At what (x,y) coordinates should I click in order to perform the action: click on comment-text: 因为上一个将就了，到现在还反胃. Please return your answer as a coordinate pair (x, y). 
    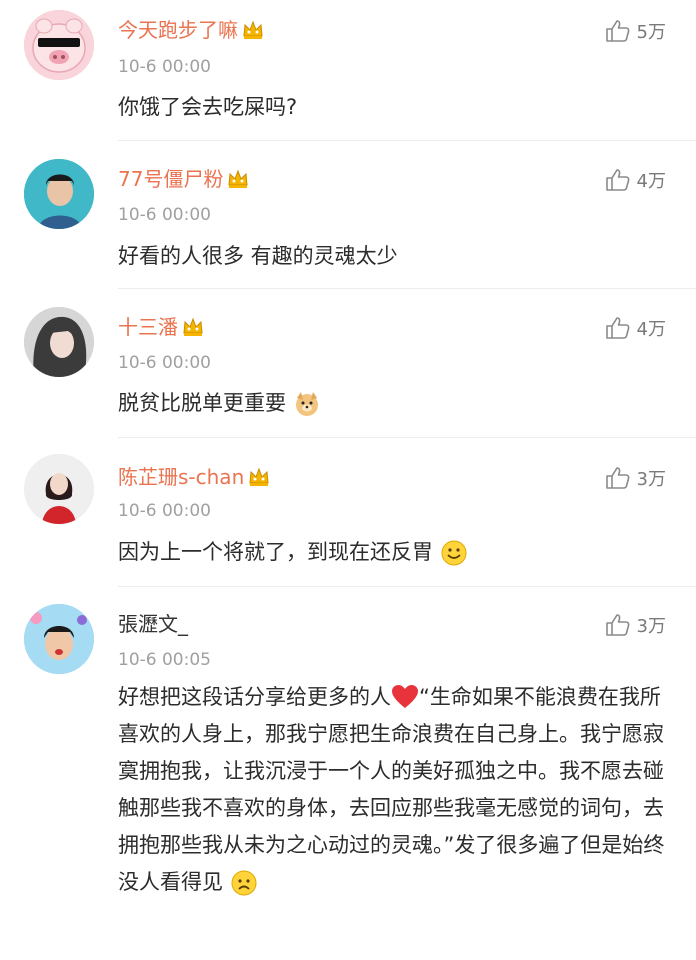
    Looking at the image, I should click on (398, 552).